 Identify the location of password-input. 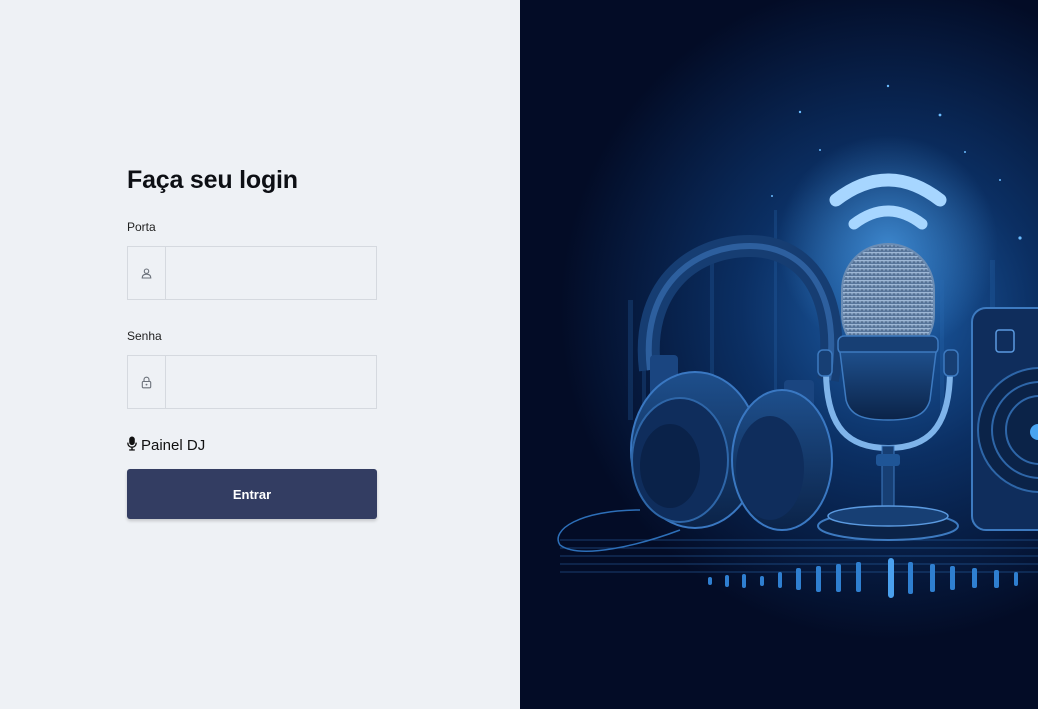
(271, 382).